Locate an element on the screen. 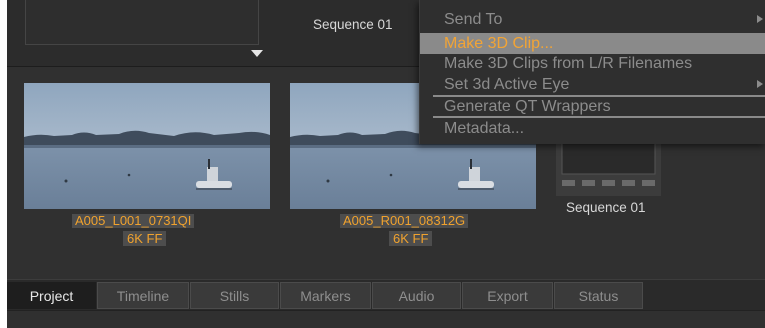 Image resolution: width=765 pixels, height=328 pixels. tab-status: Status is located at coordinates (598, 295).